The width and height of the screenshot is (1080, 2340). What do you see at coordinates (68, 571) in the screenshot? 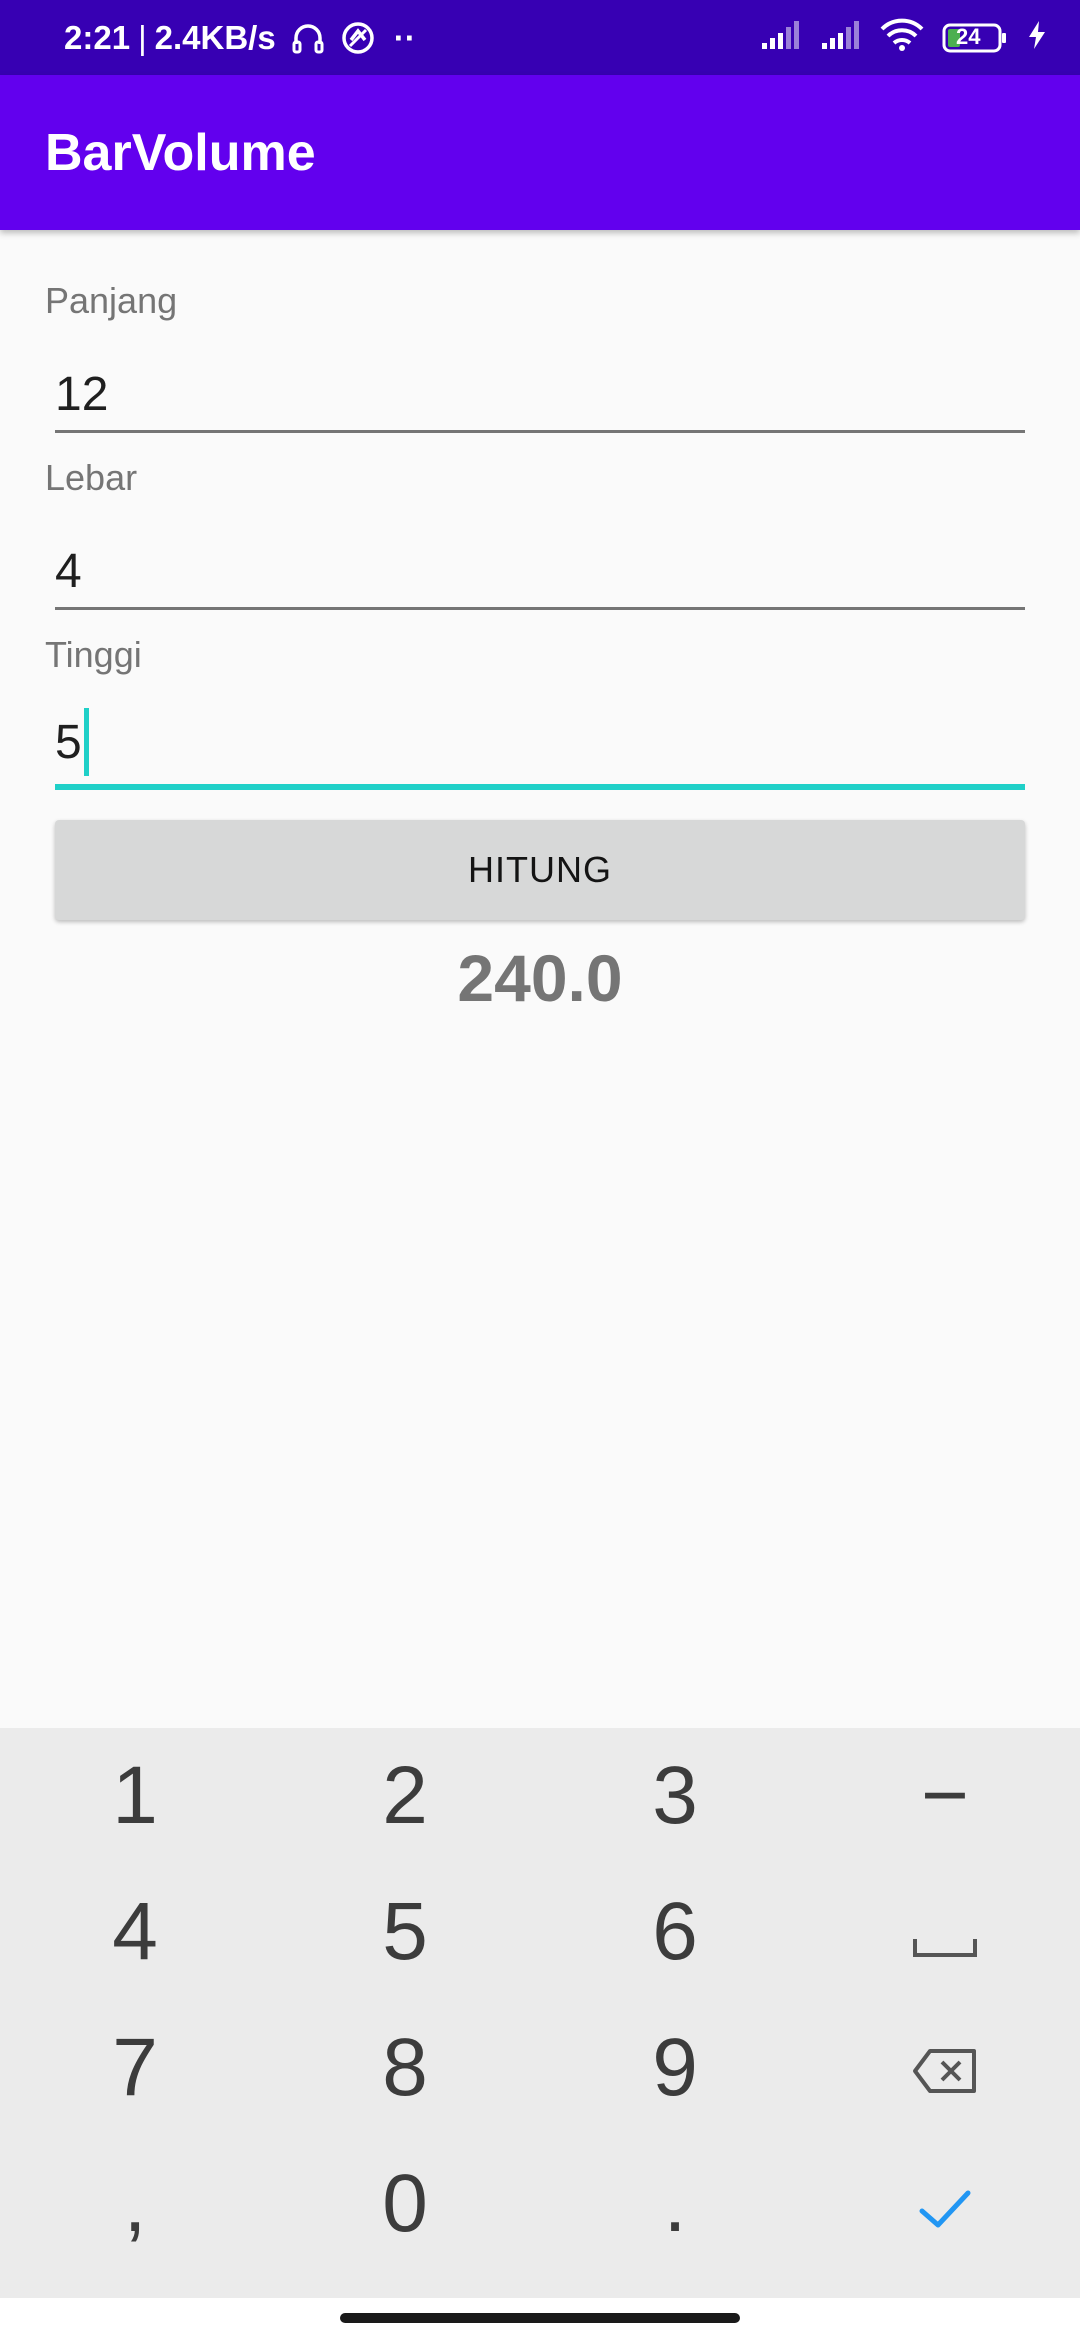
I see `lebar-value: 4` at bounding box center [68, 571].